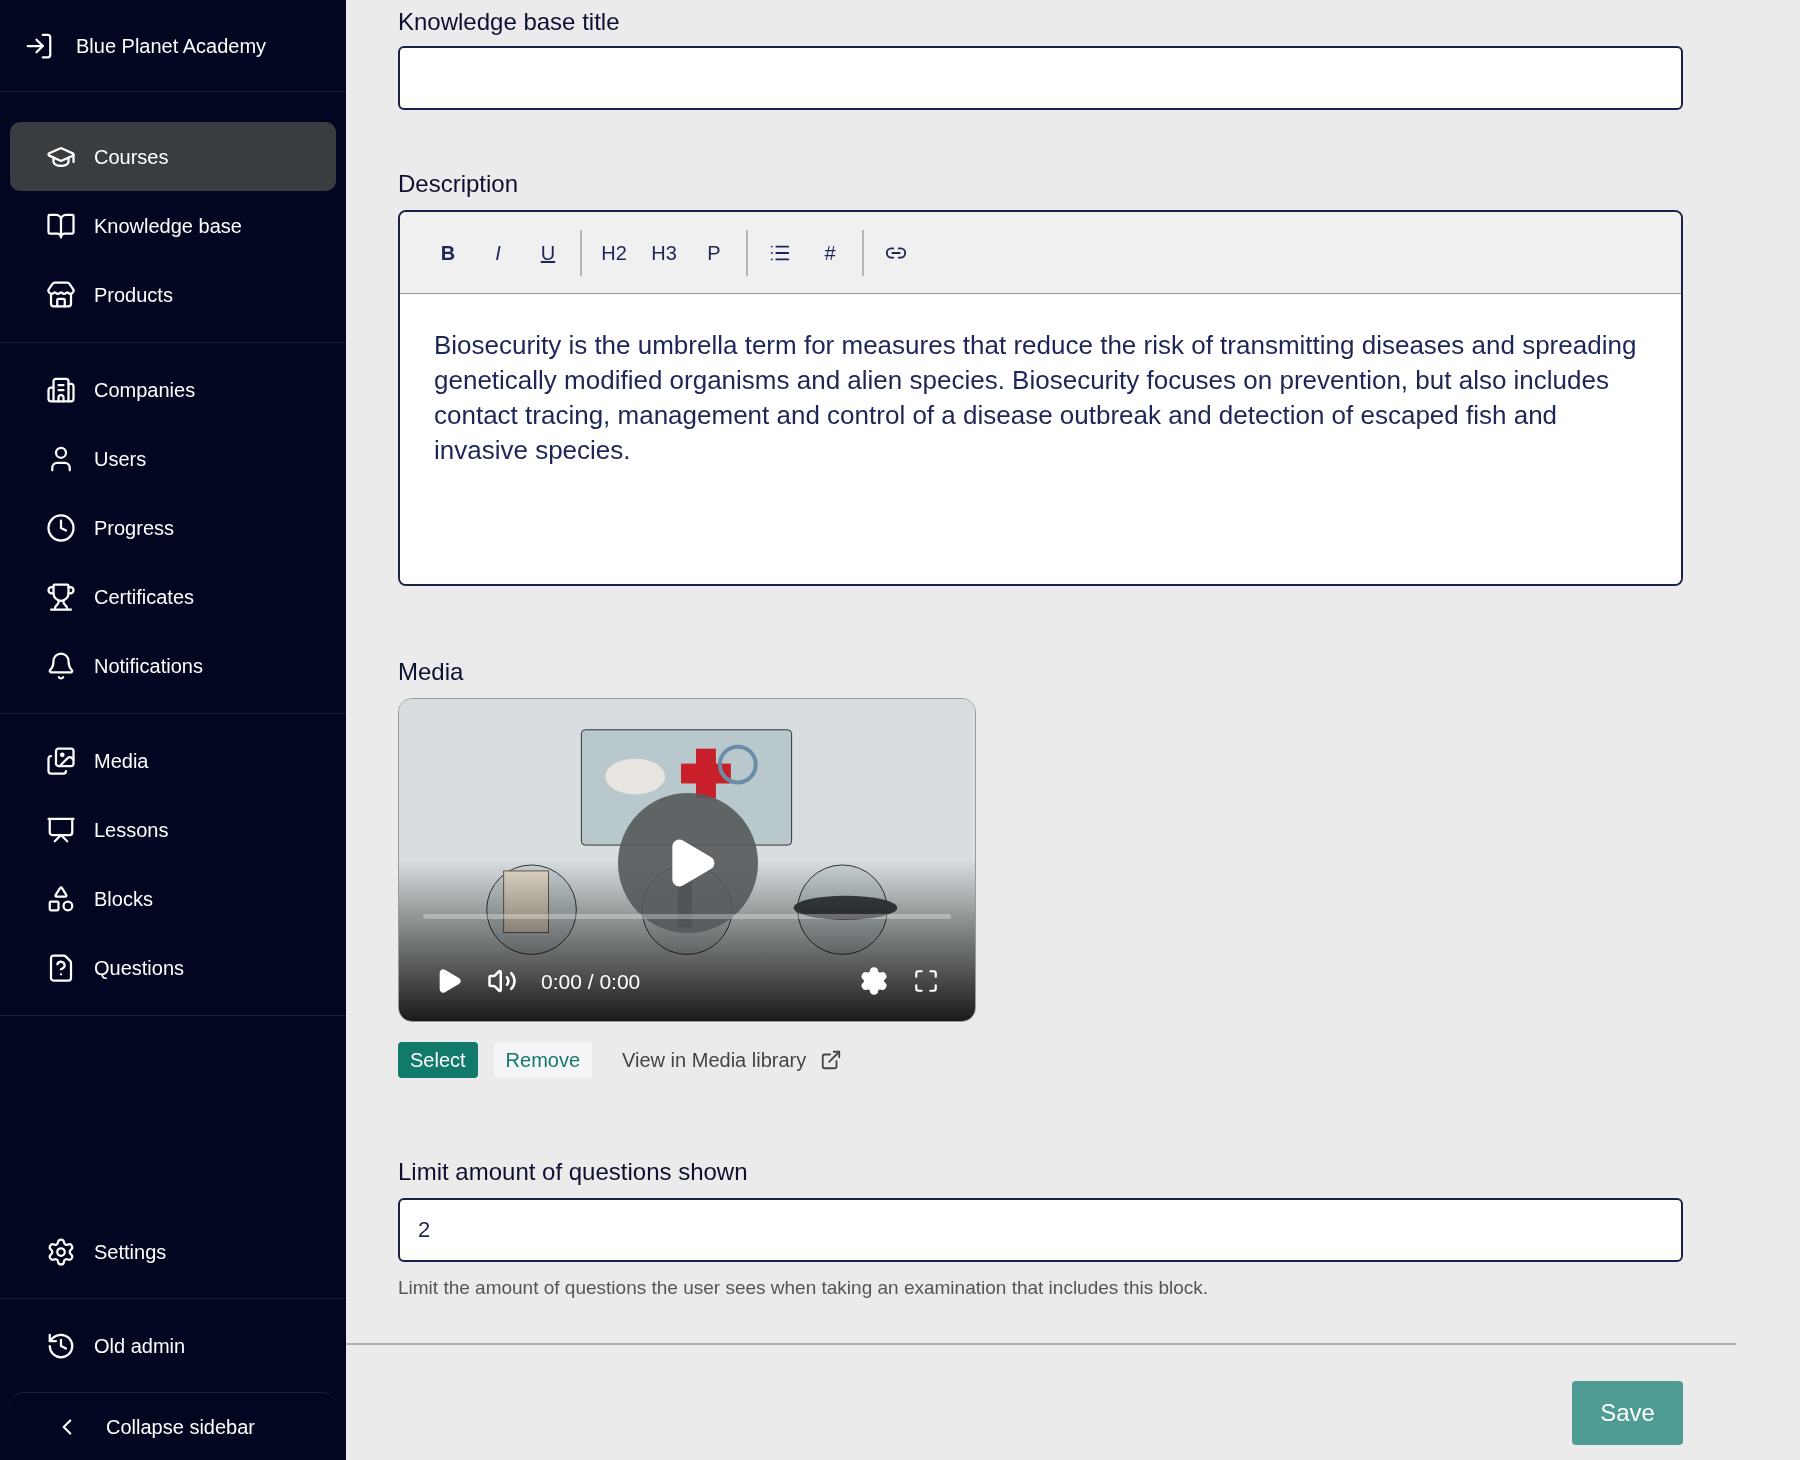 The image size is (1800, 1460). I want to click on bold-button: B, so click(448, 252).